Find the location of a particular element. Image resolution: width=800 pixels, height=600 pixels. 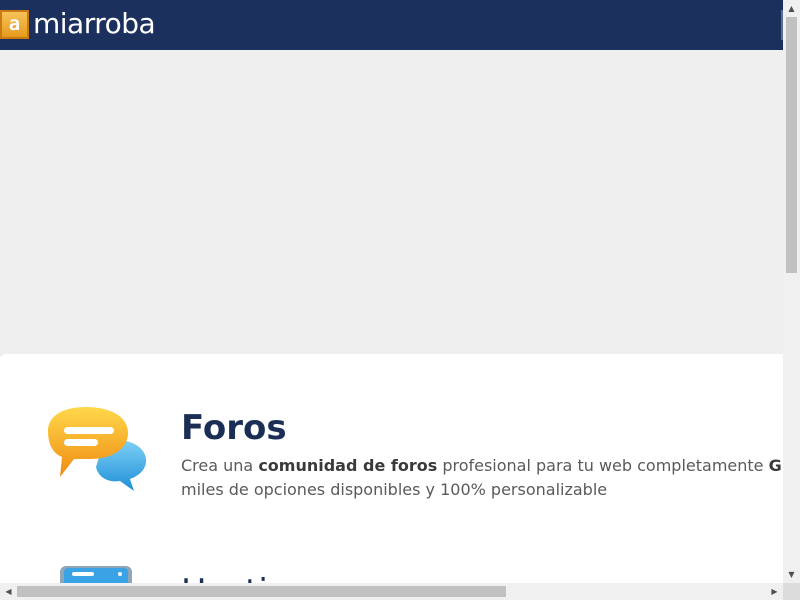

scroll-right-arrow-icon: ▶ is located at coordinates (774, 591).